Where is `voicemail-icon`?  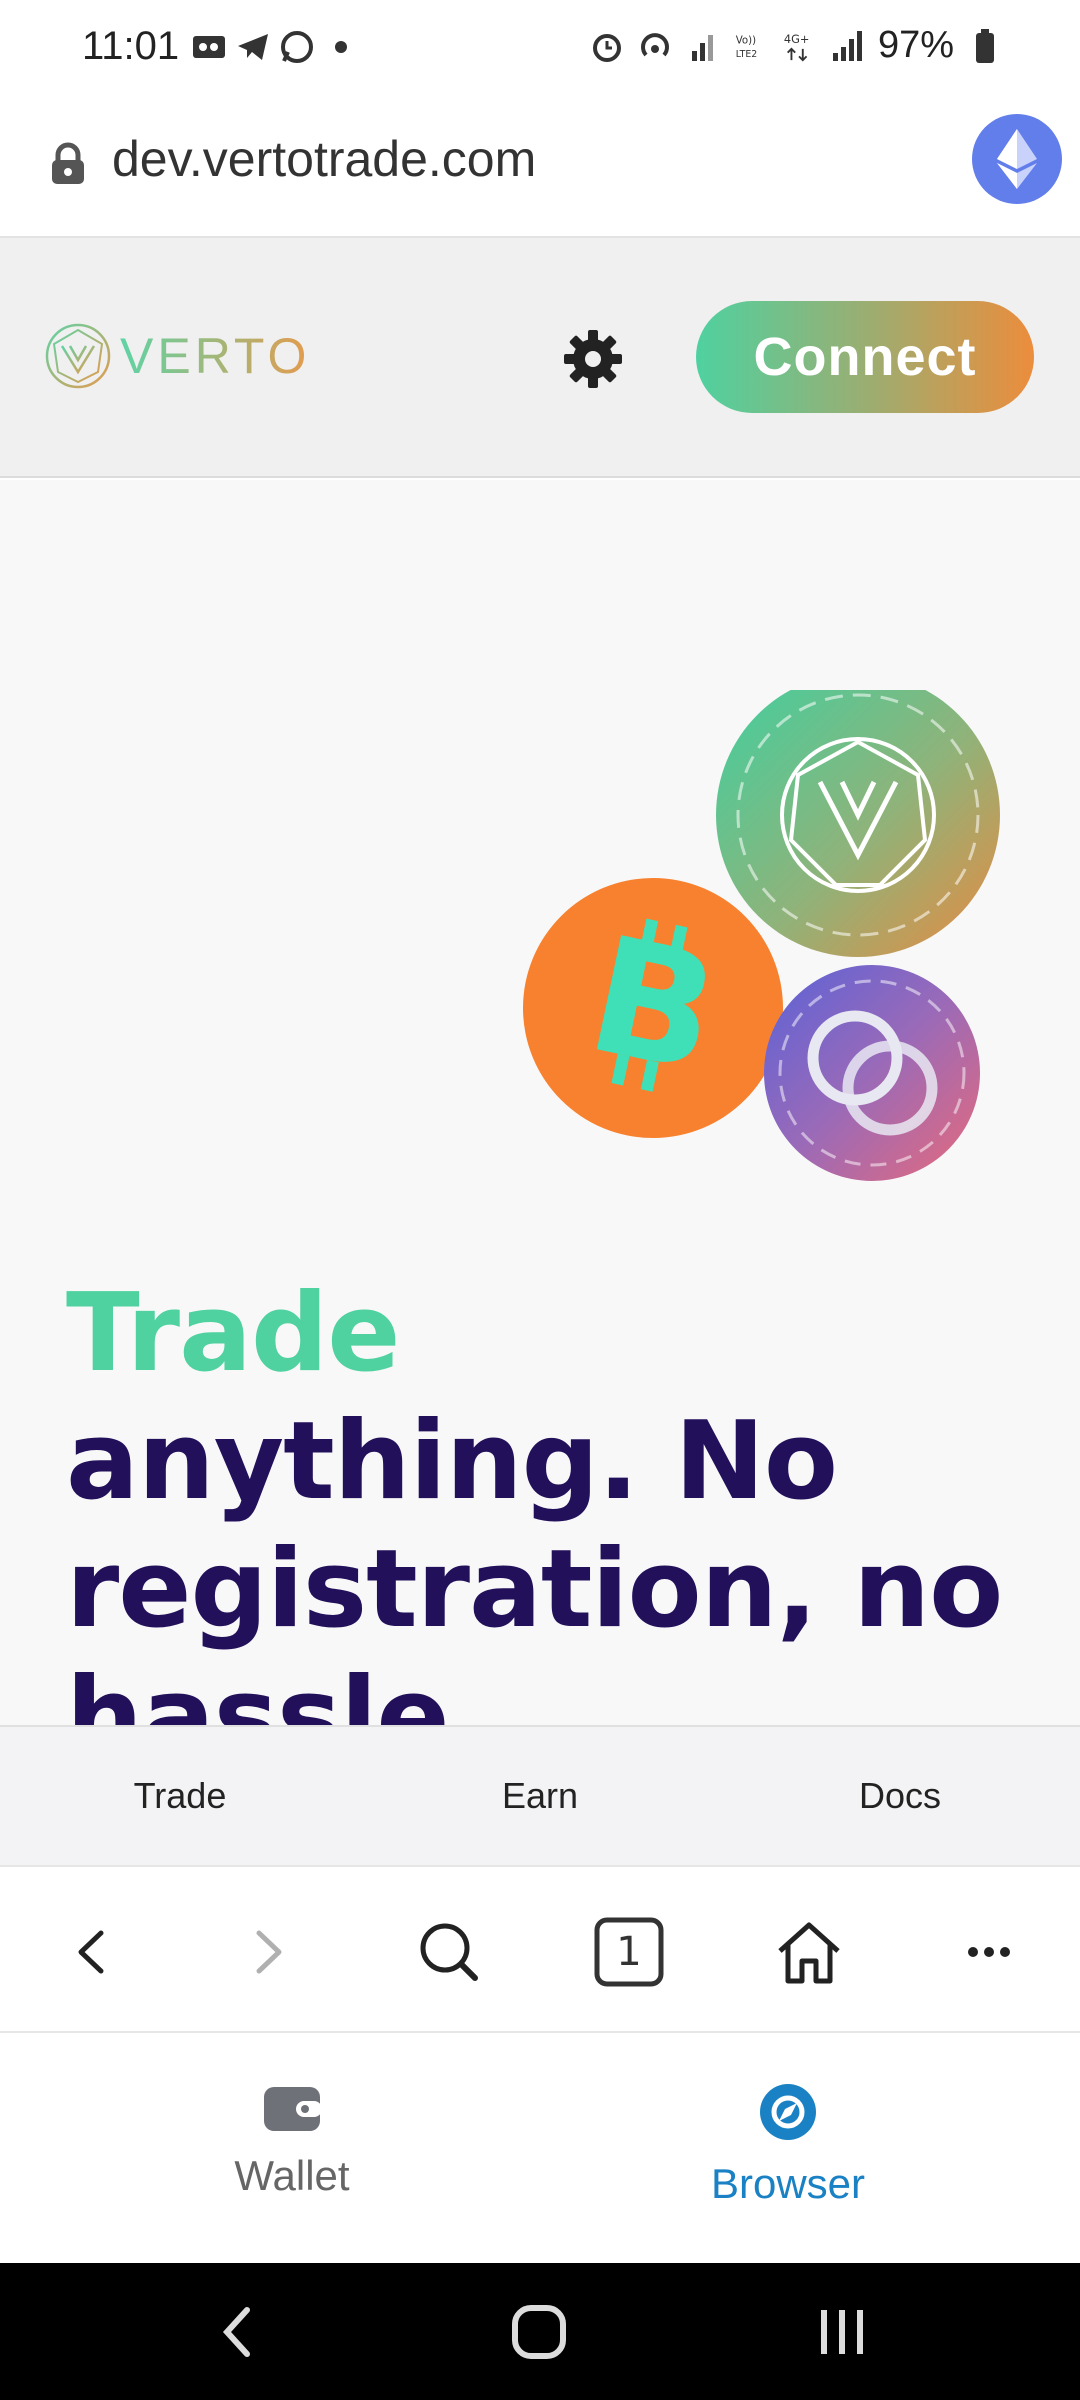 voicemail-icon is located at coordinates (209, 47).